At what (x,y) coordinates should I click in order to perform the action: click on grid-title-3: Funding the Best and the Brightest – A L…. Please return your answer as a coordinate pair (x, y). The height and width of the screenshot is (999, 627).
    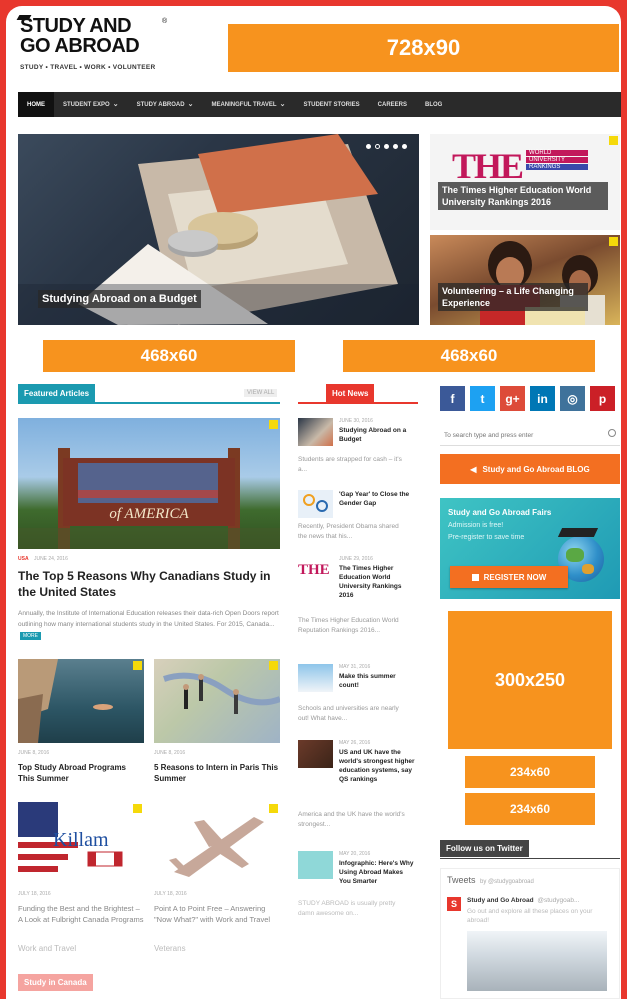
    Looking at the image, I should click on (81, 914).